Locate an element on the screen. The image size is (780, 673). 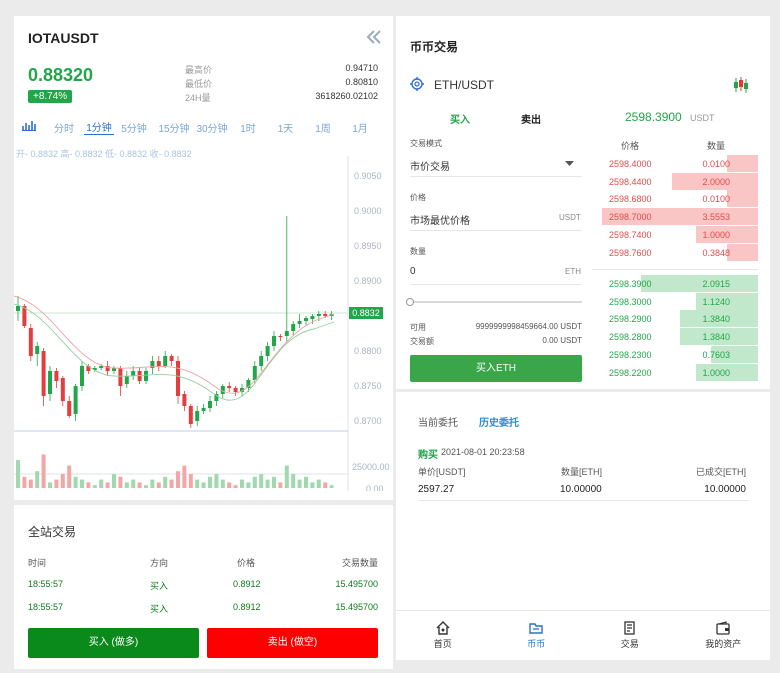
ob-qty-header: 数量 is located at coordinates (716, 146).